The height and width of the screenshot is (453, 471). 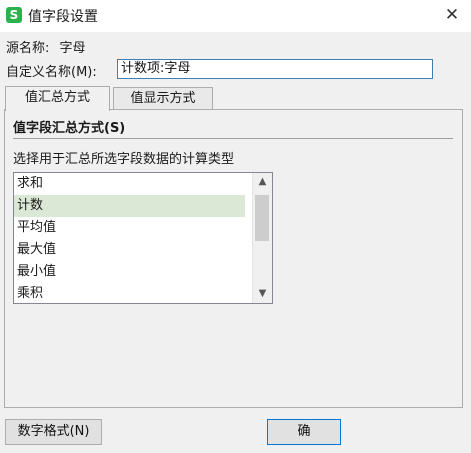 What do you see at coordinates (124, 159) in the screenshot?
I see `list-caption: 选择用于汇总所选字段数据的计算类型` at bounding box center [124, 159].